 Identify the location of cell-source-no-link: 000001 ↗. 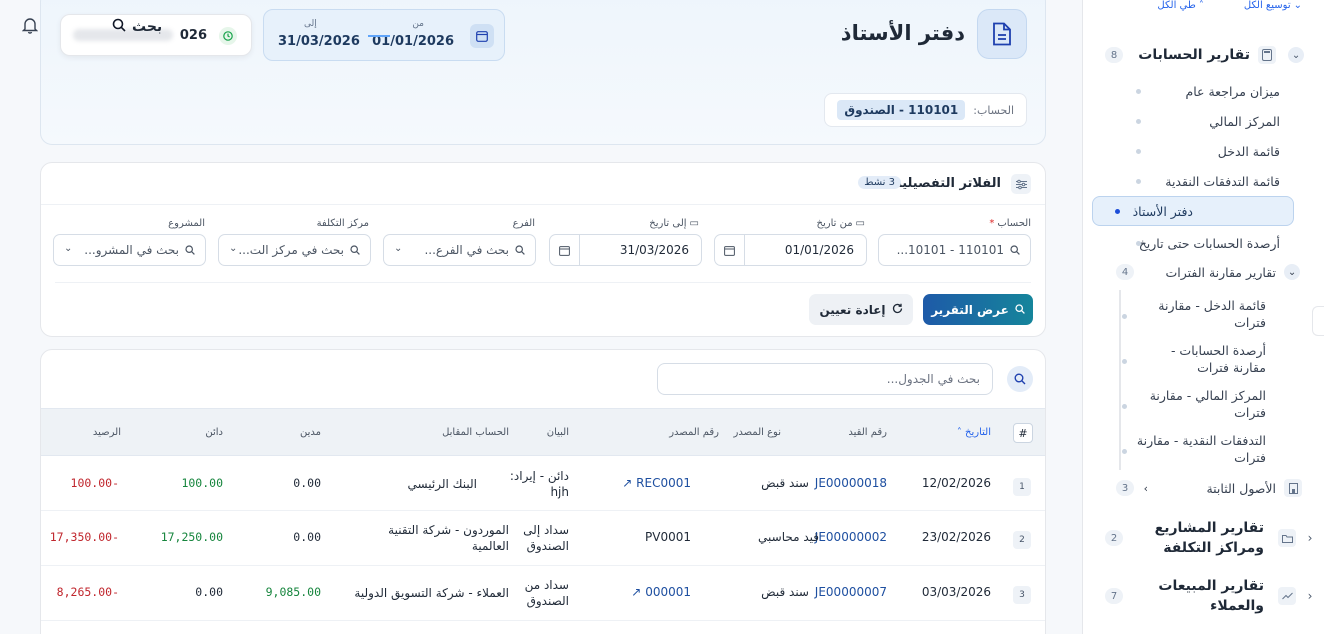
(661, 592).